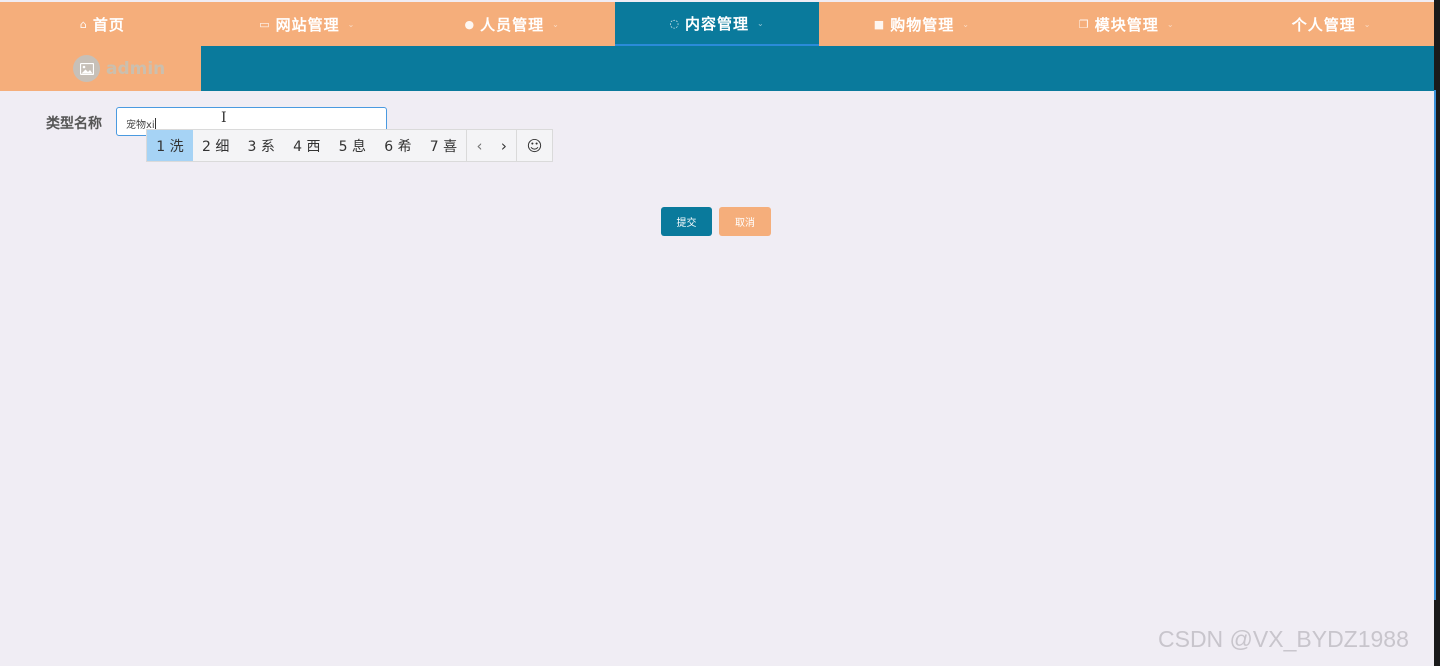 The width and height of the screenshot is (1440, 666). Describe the element at coordinates (717, 68) in the screenshot. I see `sub-header-bar: admin` at that location.